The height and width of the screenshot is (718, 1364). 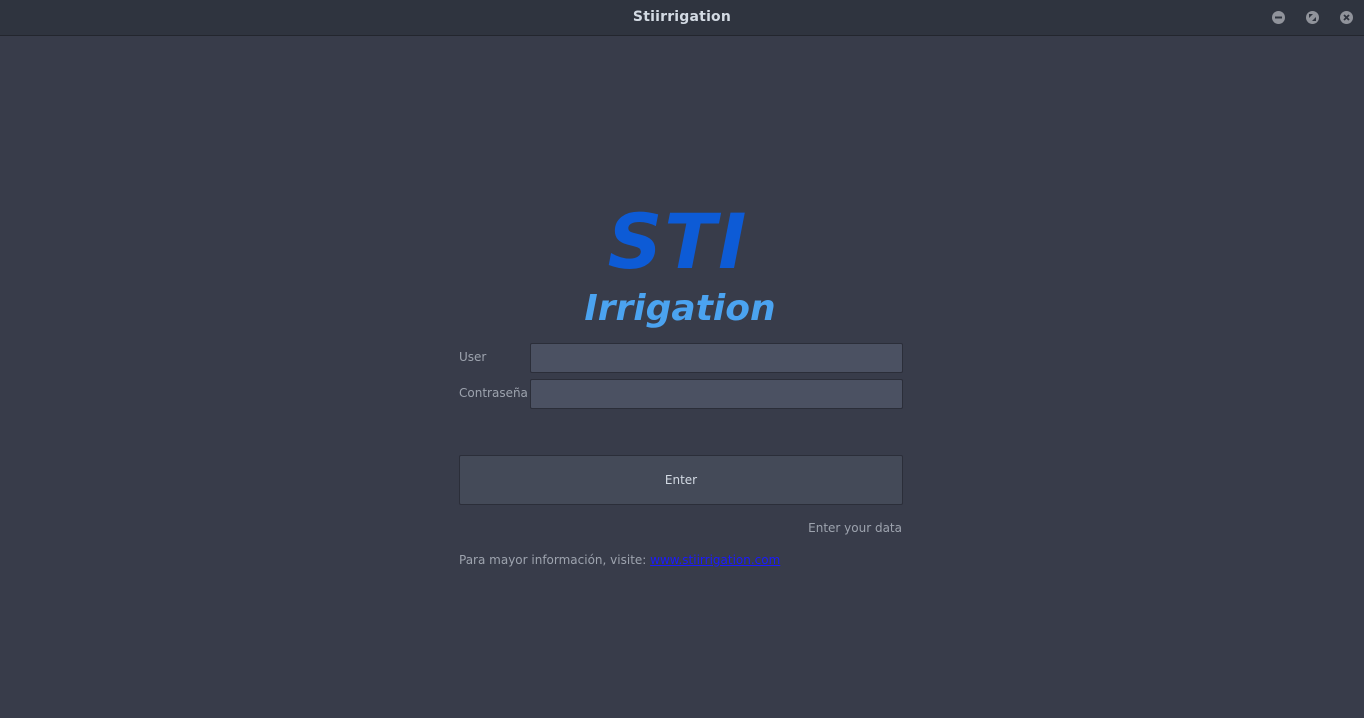 I want to click on minimize-icon, so click(x=1278, y=17).